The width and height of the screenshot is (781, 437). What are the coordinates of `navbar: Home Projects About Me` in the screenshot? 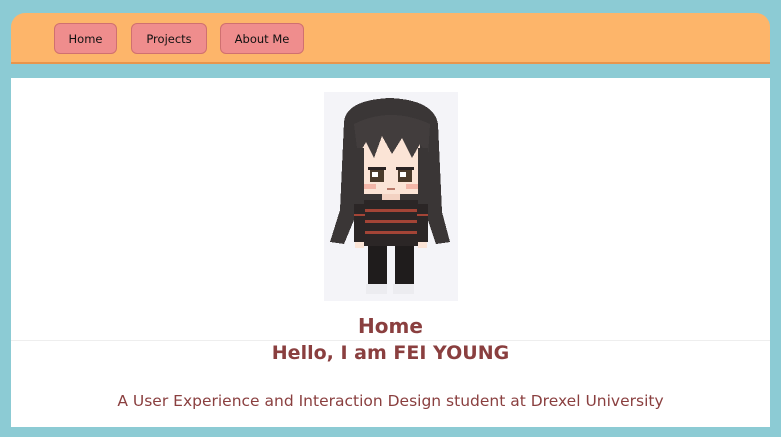 It's located at (390, 38).